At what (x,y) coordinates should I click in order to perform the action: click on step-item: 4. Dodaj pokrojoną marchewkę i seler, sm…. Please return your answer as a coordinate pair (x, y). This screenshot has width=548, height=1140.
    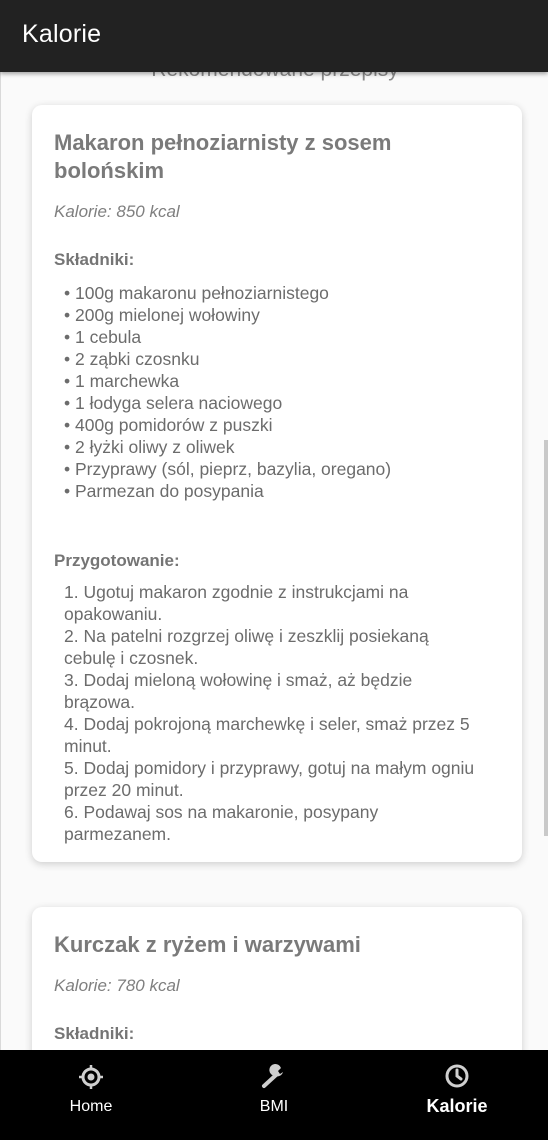
    Looking at the image, I should click on (267, 735).